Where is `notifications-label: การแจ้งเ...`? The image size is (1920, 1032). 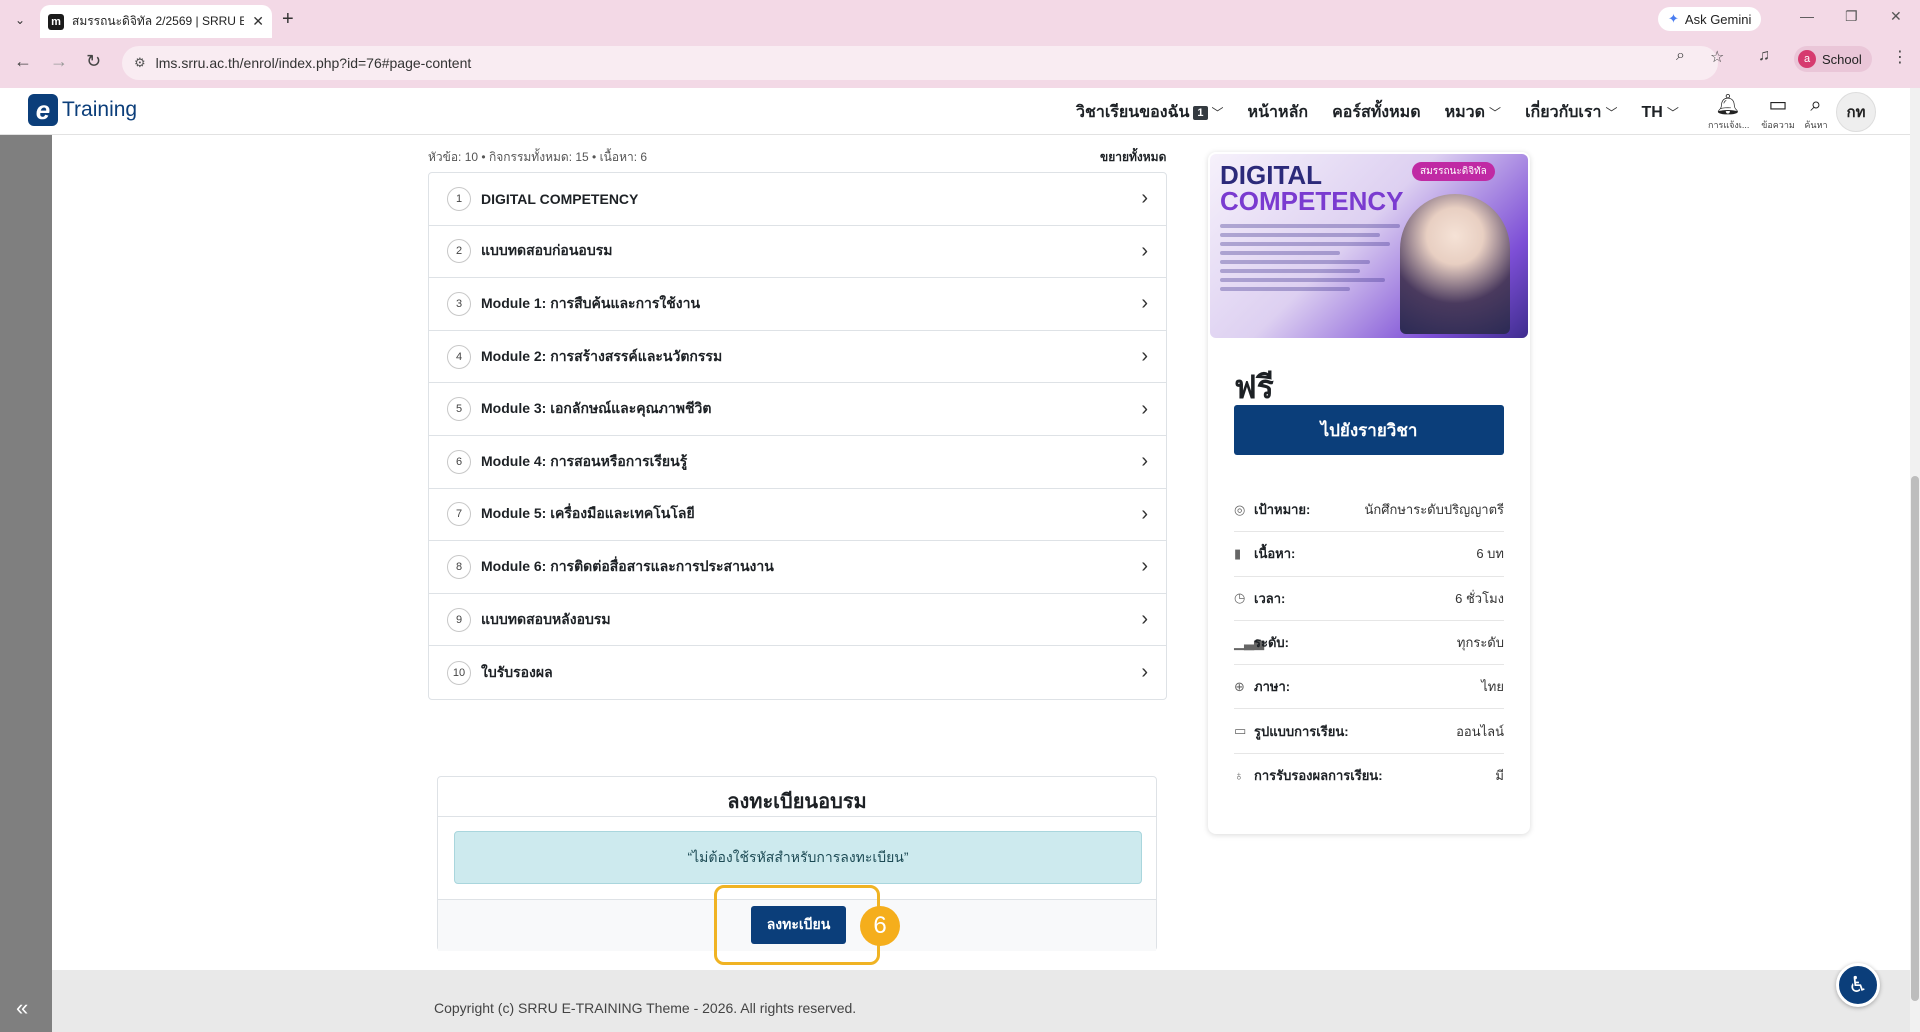 notifications-label: การแจ้งเ... is located at coordinates (1729, 125).